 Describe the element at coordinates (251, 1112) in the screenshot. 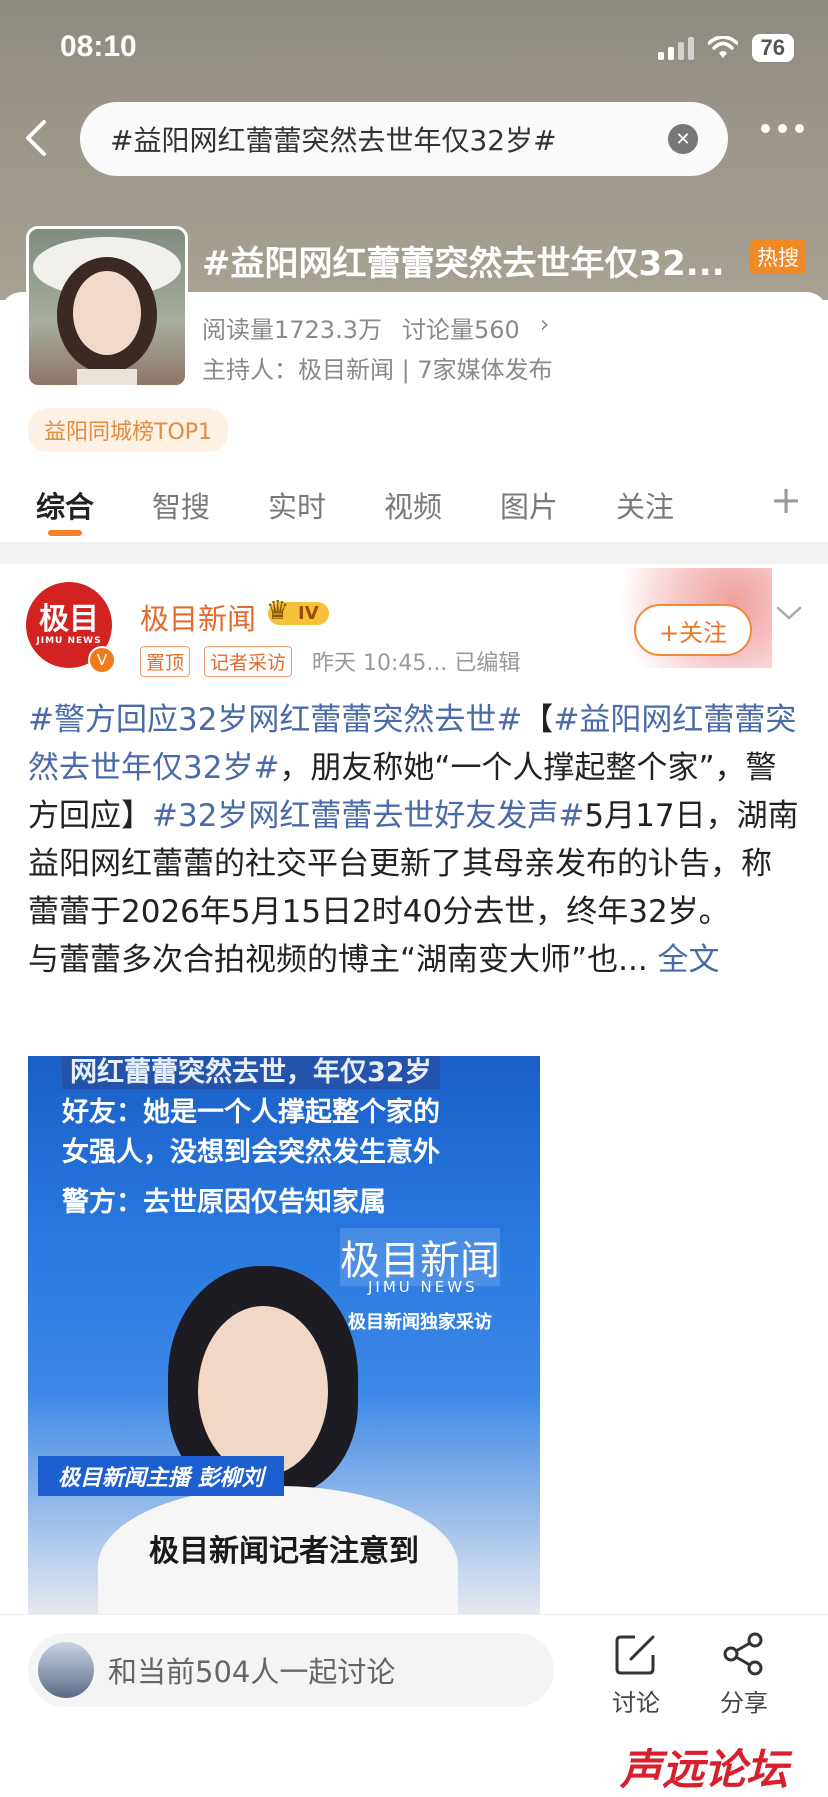

I see `video-text-line: 好友：她是一个人撑起整个家的` at that location.